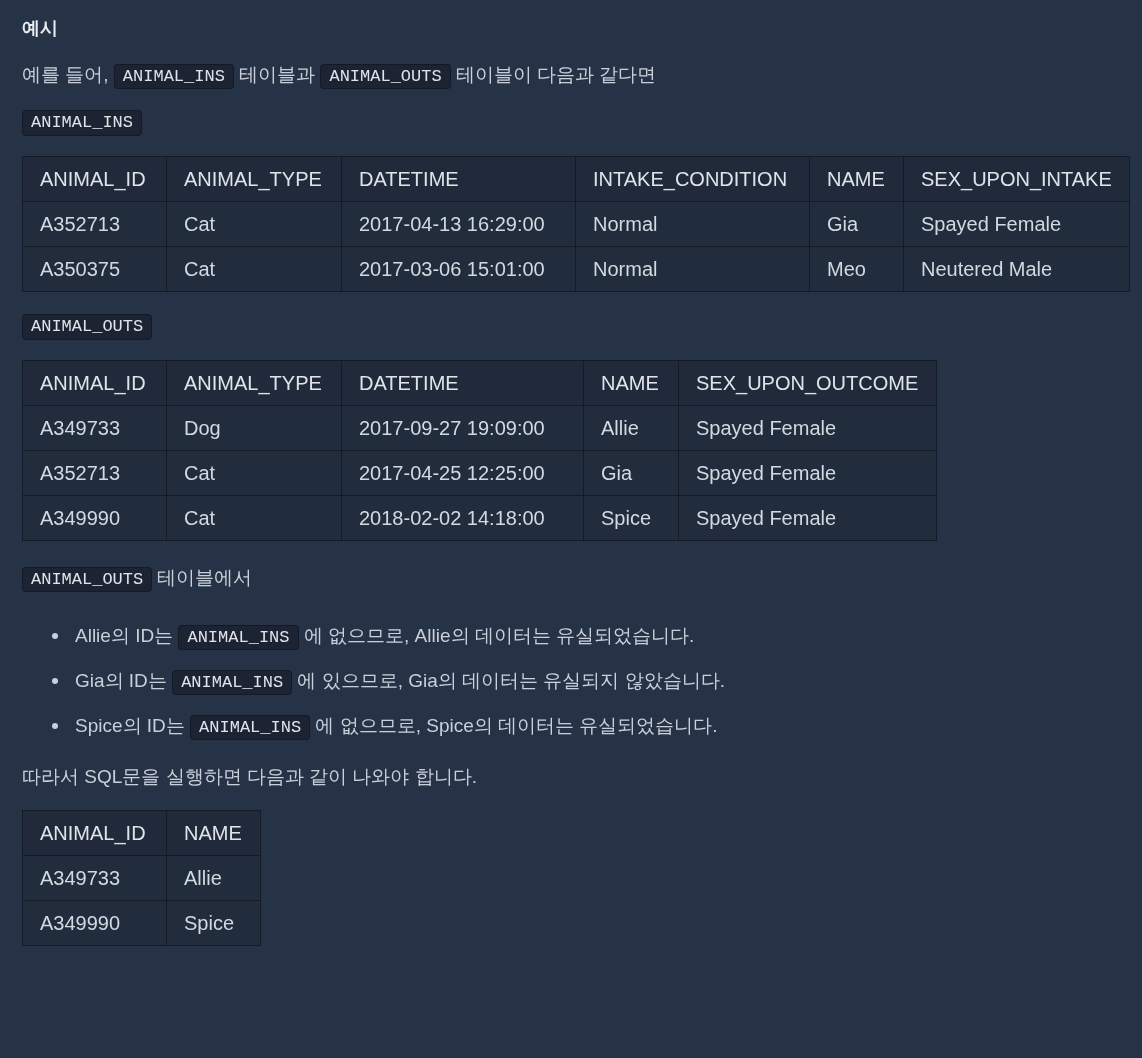  Describe the element at coordinates (250, 777) in the screenshot. I see `conclusion-text: 따라서 SQL문을 실행하면 다음과 같이 나와야 합니다.` at that location.